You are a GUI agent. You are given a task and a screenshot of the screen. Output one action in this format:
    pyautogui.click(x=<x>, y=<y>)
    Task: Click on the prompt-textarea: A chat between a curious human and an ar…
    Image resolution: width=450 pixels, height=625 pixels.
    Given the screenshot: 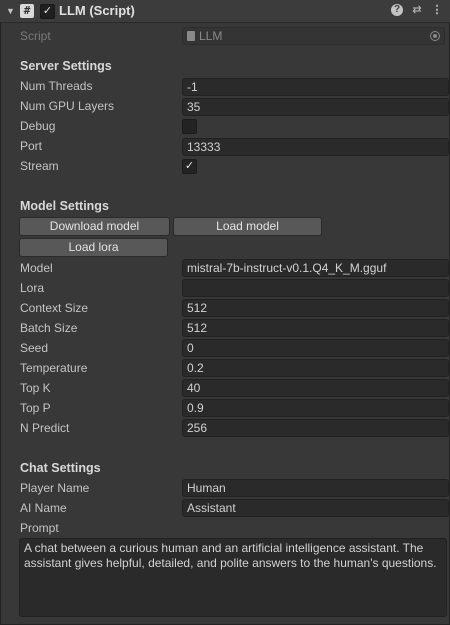 What is the action you would take?
    pyautogui.click(x=233, y=577)
    